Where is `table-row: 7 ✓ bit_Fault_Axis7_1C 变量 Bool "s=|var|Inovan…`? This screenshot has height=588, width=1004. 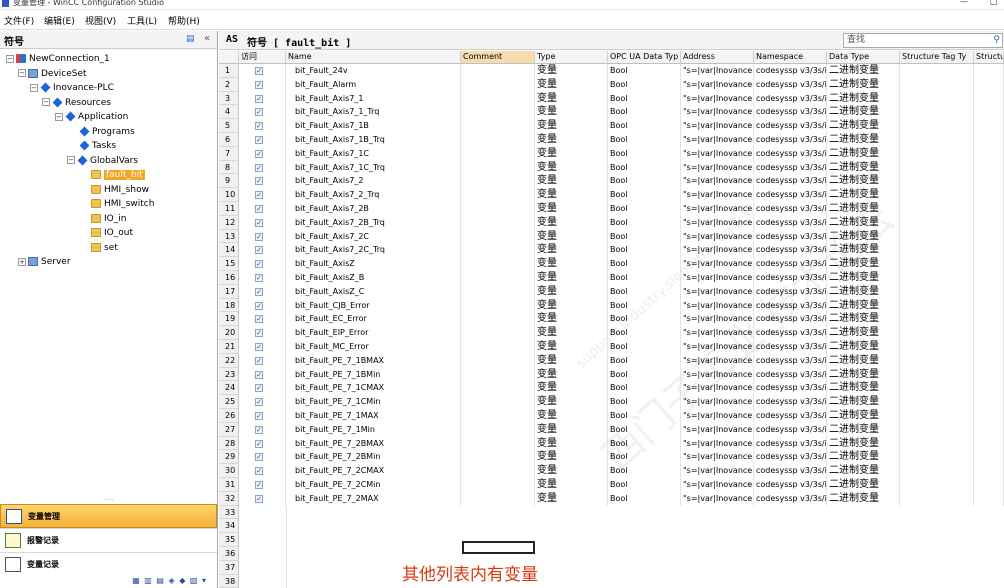
table-row: 7 ✓ bit_Fault_Axis7_1C 变量 Bool "s=|var|Inovan… is located at coordinates (611, 153).